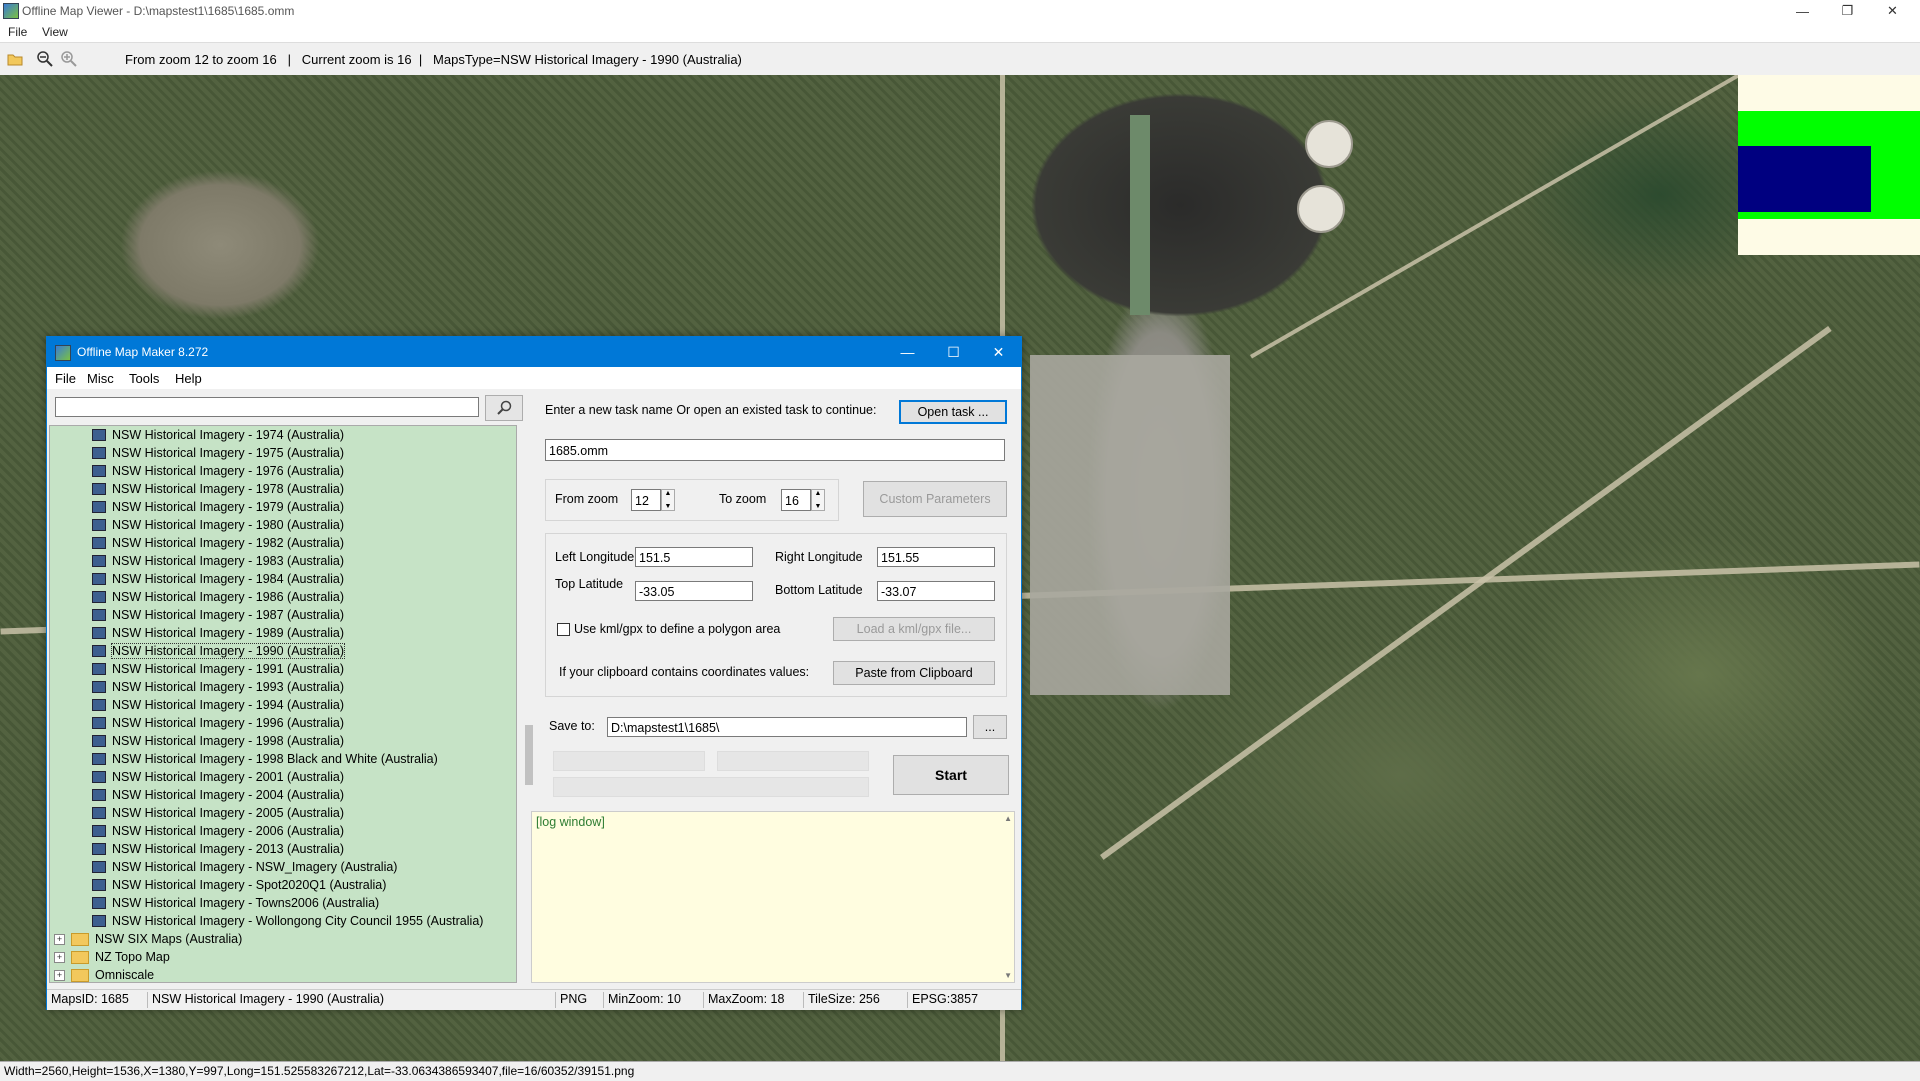 The width and height of the screenshot is (1920, 1081). Describe the element at coordinates (1008, 818) in the screenshot. I see `log-scroll-up-icon: ▲` at that location.